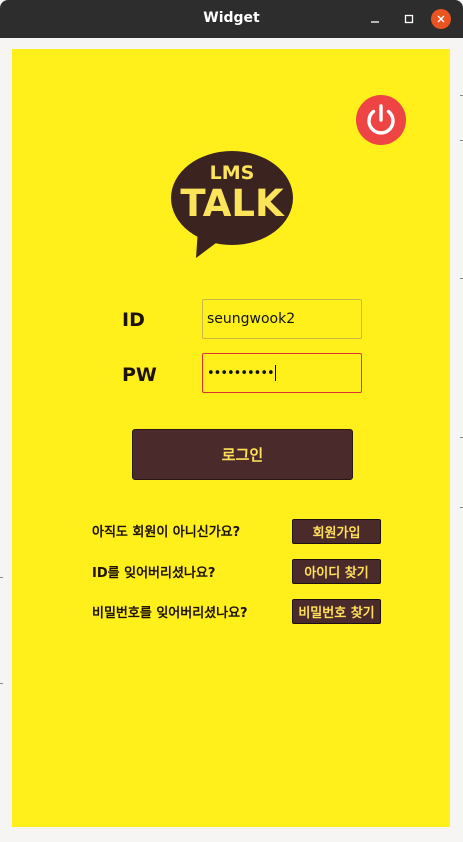 This screenshot has width=463, height=842. What do you see at coordinates (241, 373) in the screenshot?
I see `password-input-value: ••••••••••` at bounding box center [241, 373].